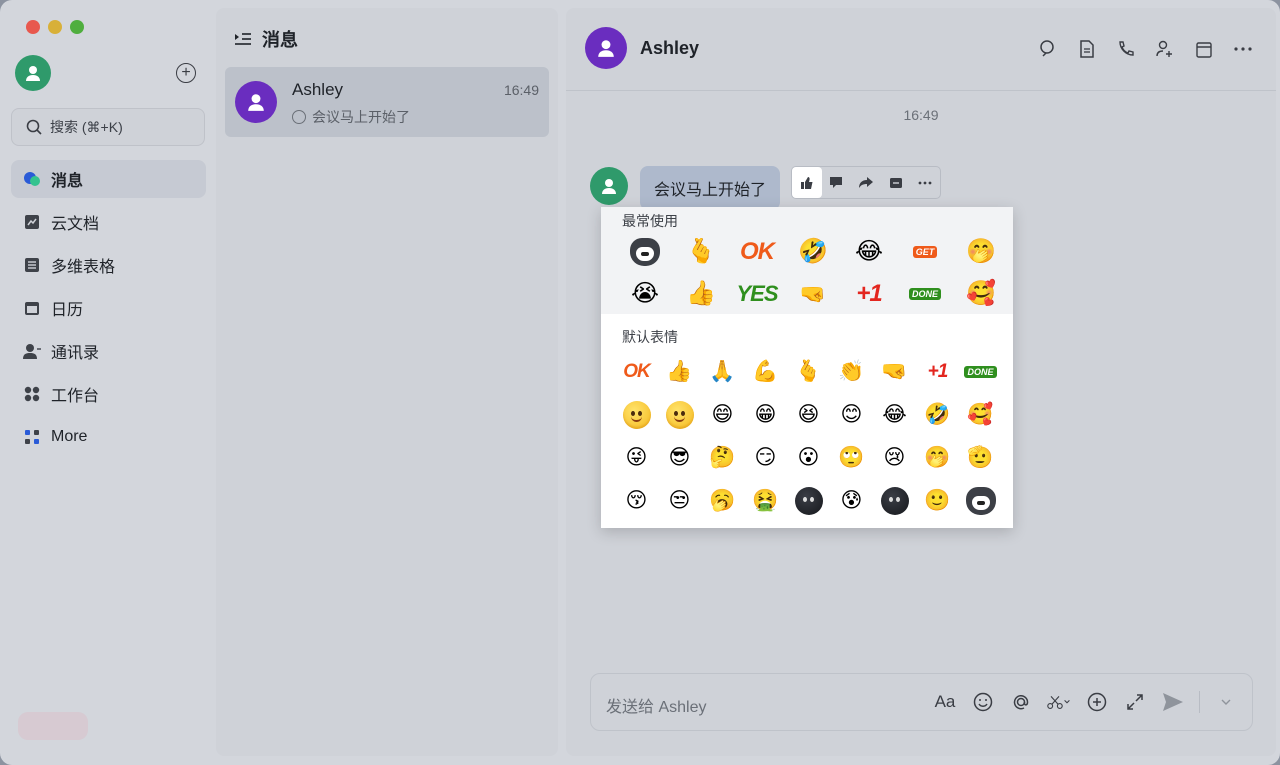  I want to click on screenshot-button, so click(1059, 702).